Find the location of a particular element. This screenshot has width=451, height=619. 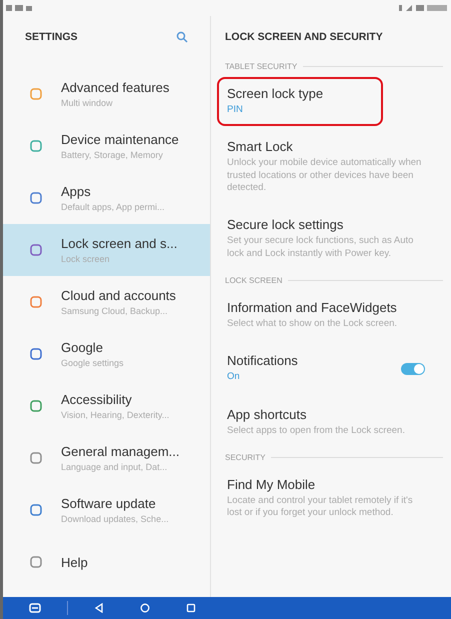

item-subtitle: Google settings is located at coordinates (92, 363).